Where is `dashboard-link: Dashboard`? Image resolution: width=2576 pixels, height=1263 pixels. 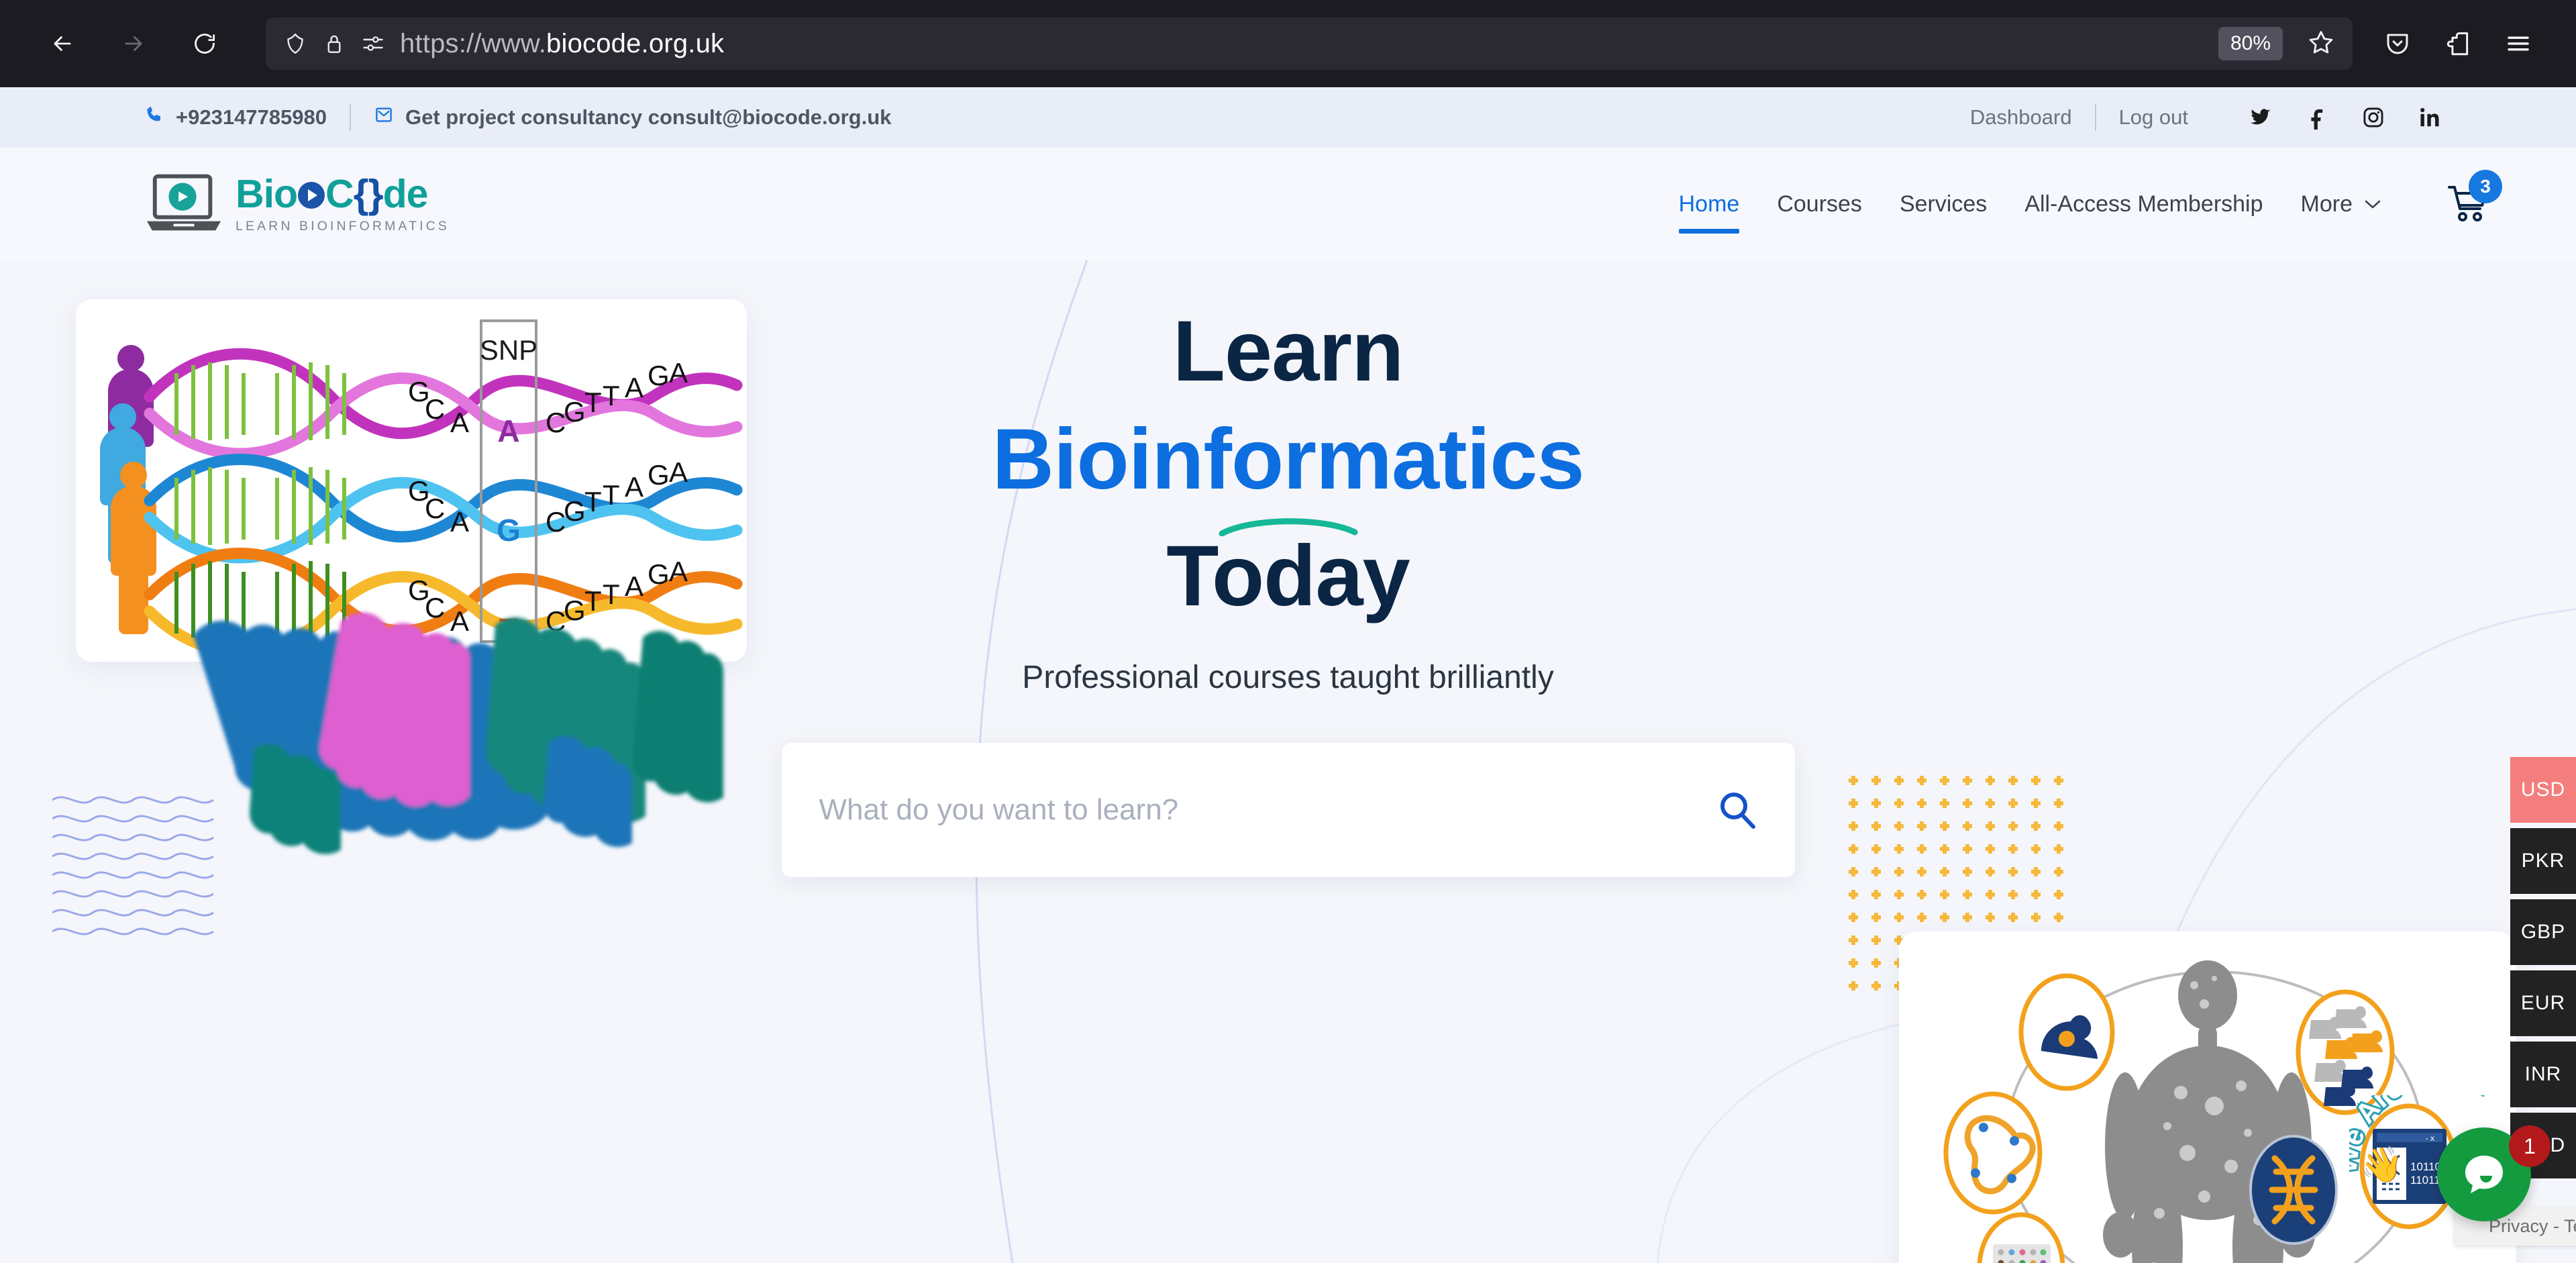 dashboard-link: Dashboard is located at coordinates (2021, 118).